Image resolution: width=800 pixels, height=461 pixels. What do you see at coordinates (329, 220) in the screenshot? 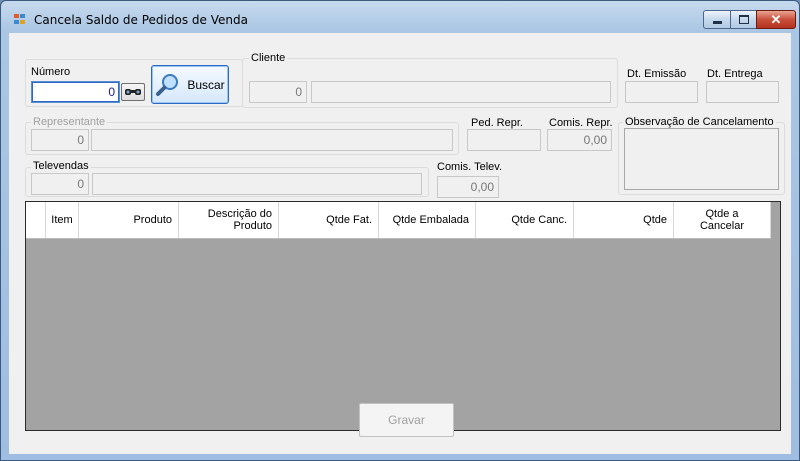
I see `col-qtde-fat: Qtde Fat.` at bounding box center [329, 220].